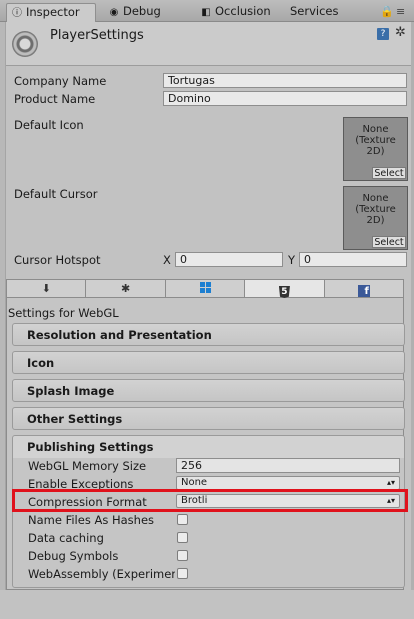 This screenshot has height=619, width=414. I want to click on tab-services: Services, so click(321, 12).